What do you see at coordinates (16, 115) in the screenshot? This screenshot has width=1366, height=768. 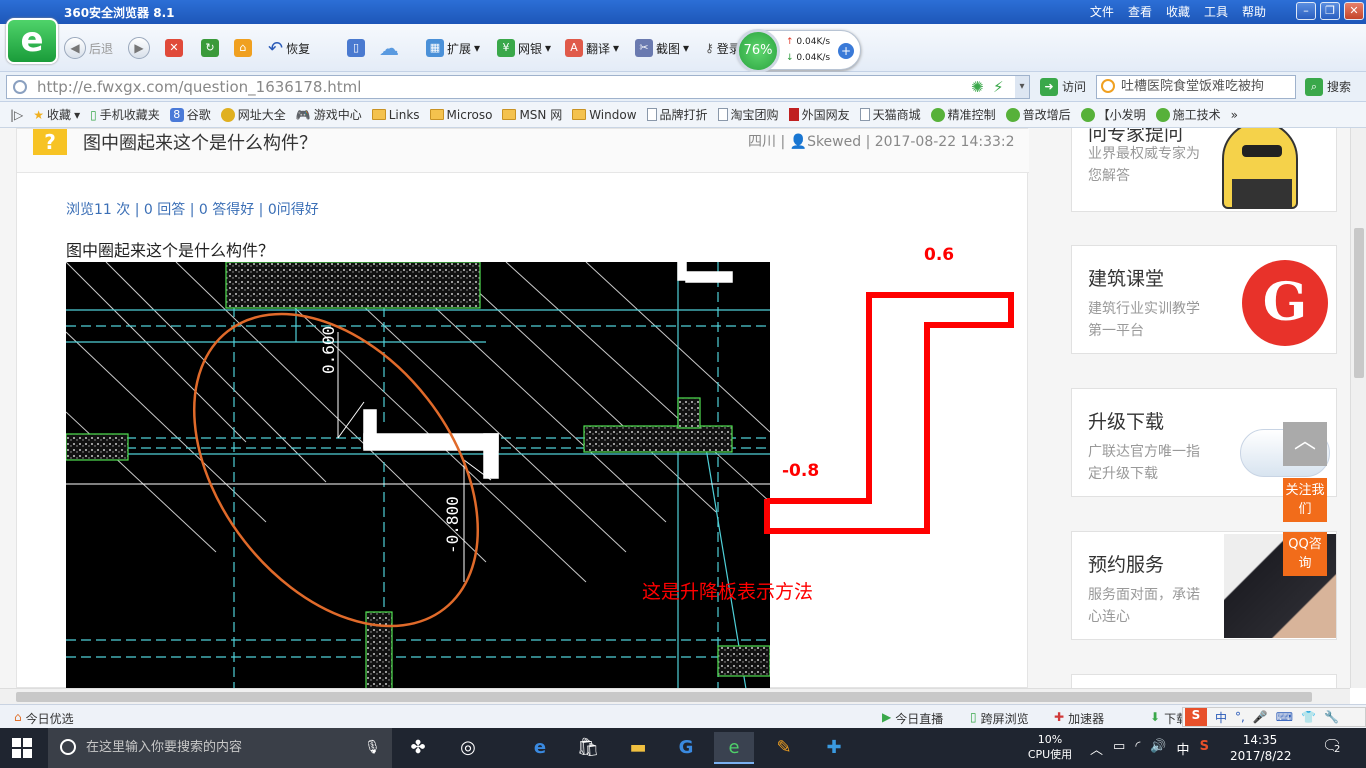 I see `bookmarks-toggle-icon: |▷` at bounding box center [16, 115].